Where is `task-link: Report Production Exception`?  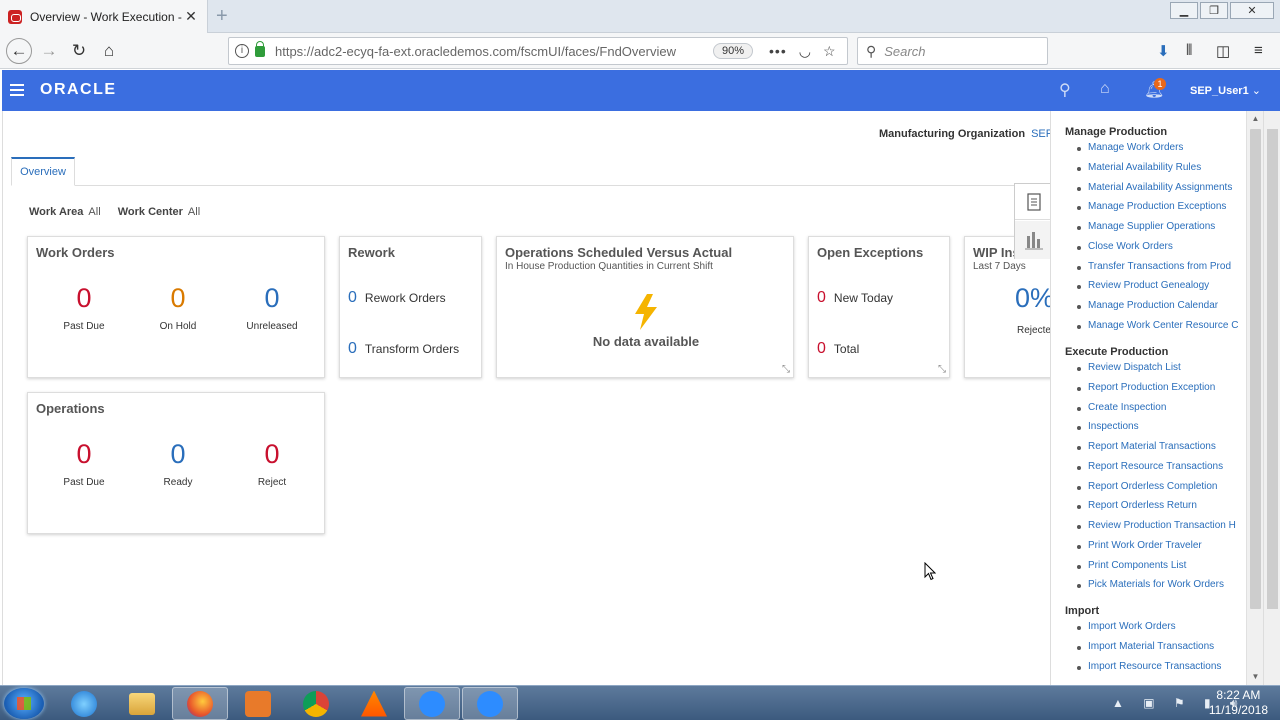 task-link: Report Production Exception is located at coordinates (1156, 392).